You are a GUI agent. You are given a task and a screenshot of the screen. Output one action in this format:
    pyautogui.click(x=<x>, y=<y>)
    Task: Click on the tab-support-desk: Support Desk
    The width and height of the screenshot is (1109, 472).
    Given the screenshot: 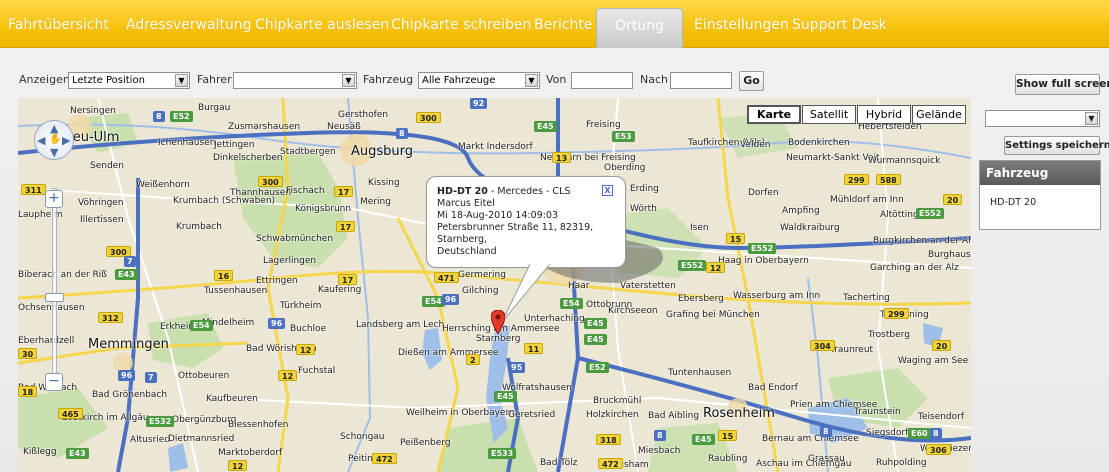 What is the action you would take?
    pyautogui.click(x=839, y=25)
    